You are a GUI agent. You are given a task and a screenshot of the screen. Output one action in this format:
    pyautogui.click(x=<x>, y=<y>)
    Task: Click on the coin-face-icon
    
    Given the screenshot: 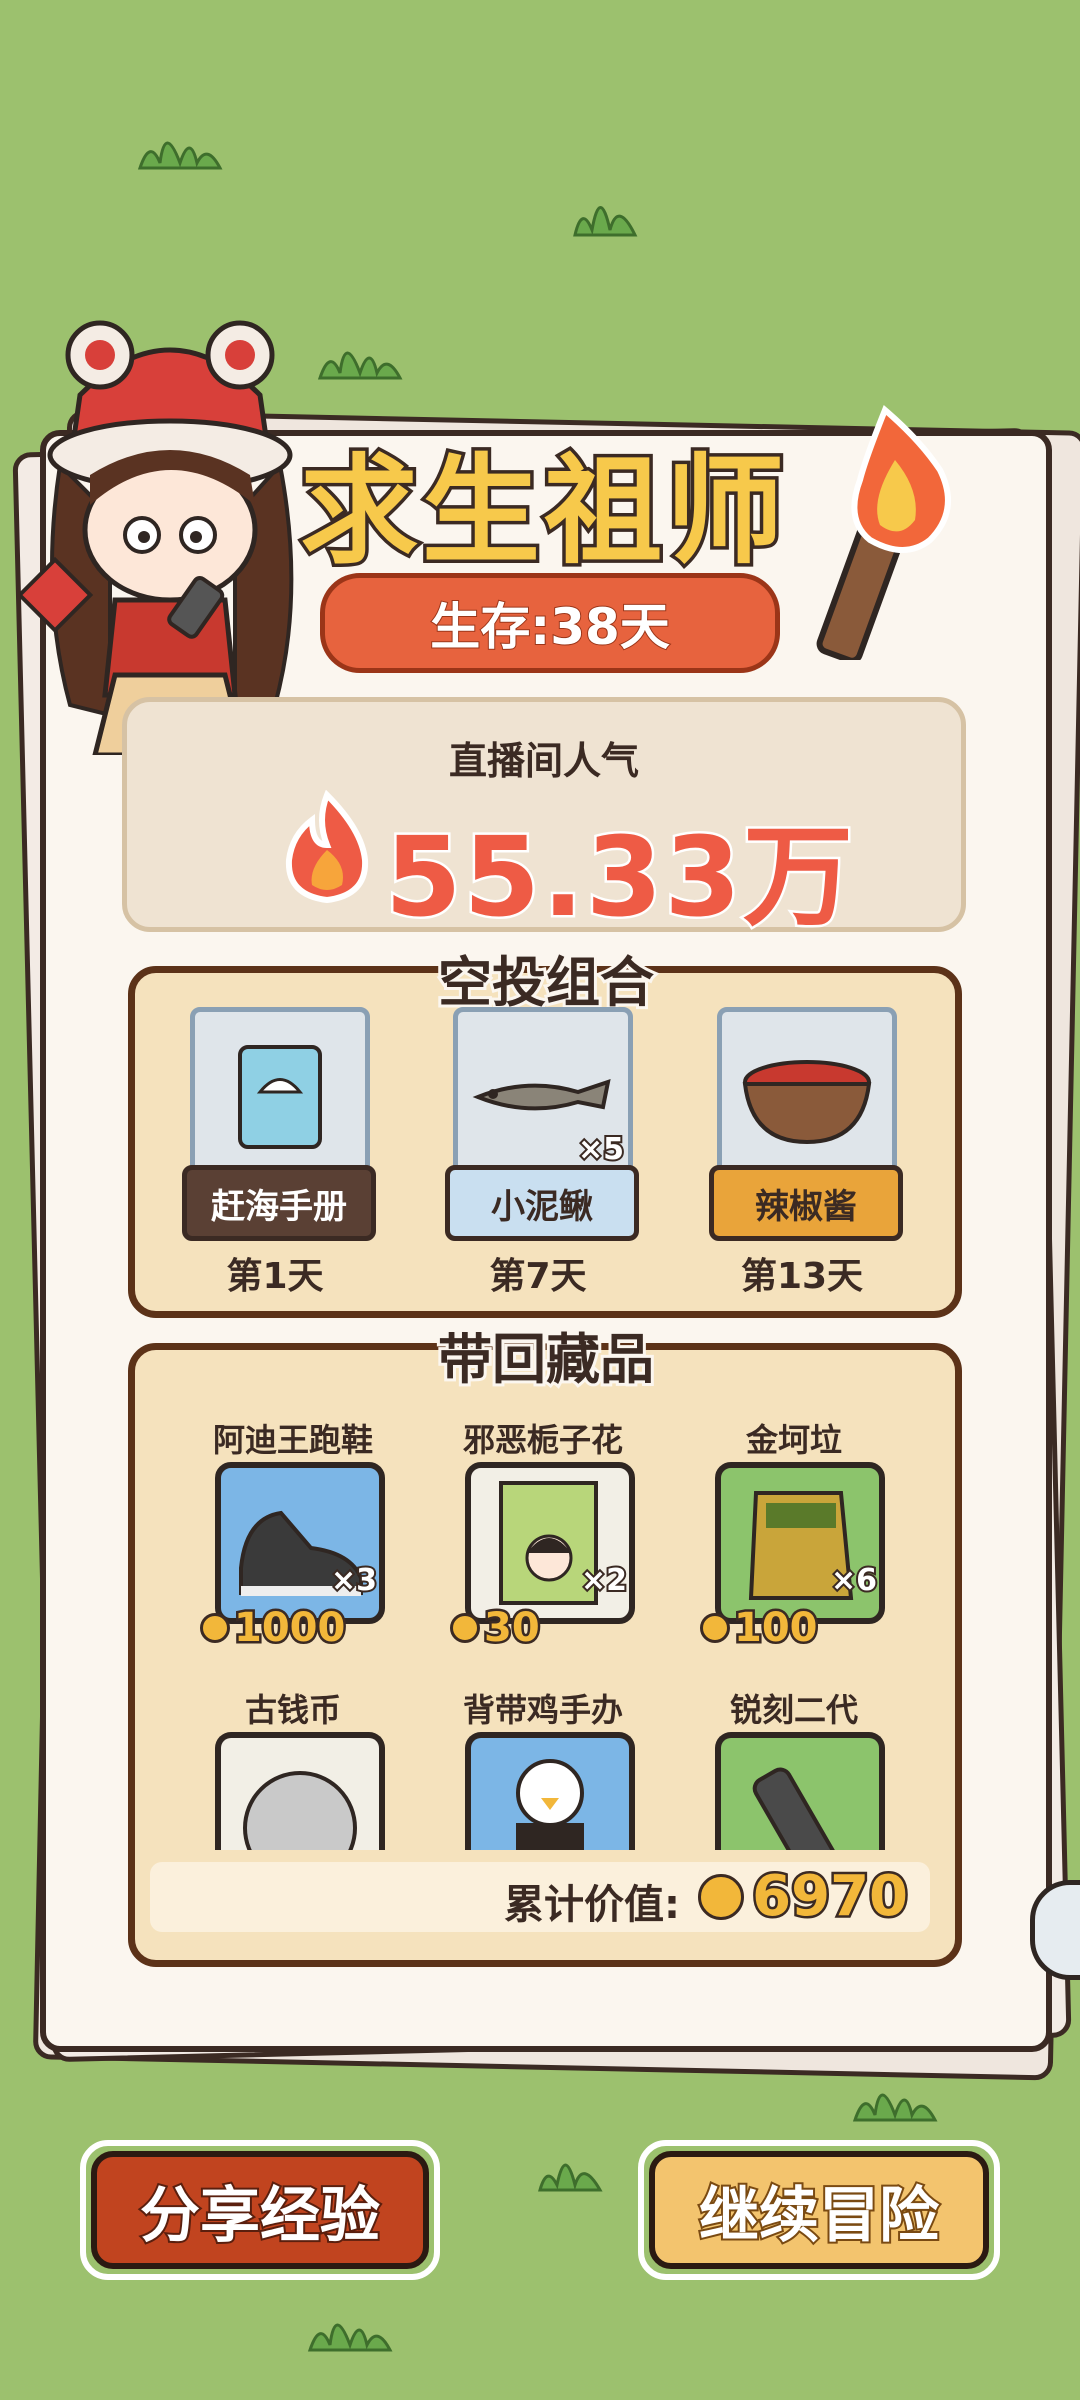 What is the action you would take?
    pyautogui.click(x=300, y=1810)
    